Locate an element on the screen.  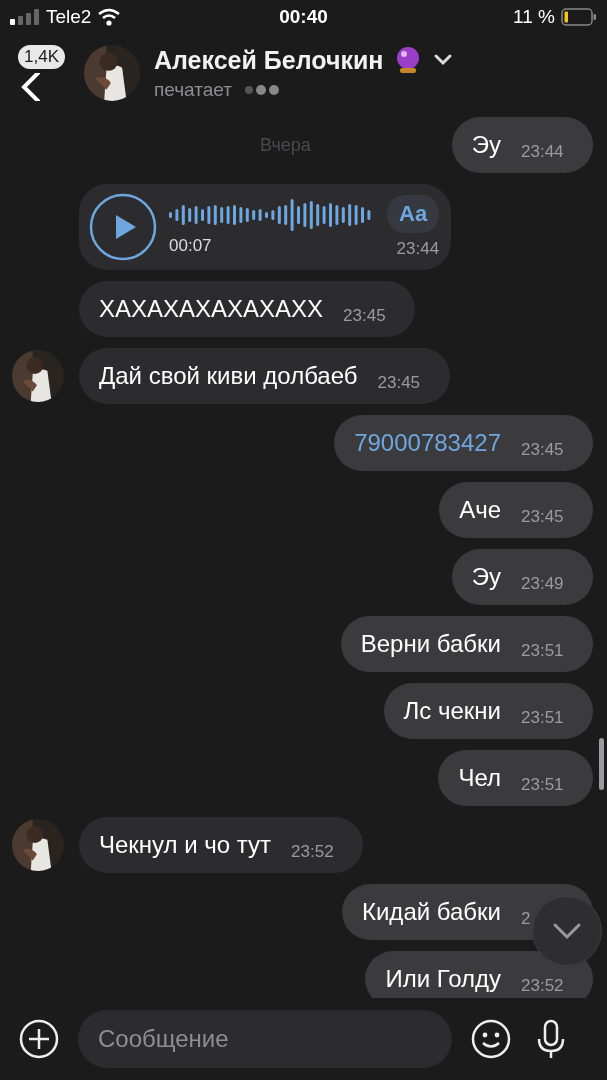
wifi-icon is located at coordinates (109, 17).